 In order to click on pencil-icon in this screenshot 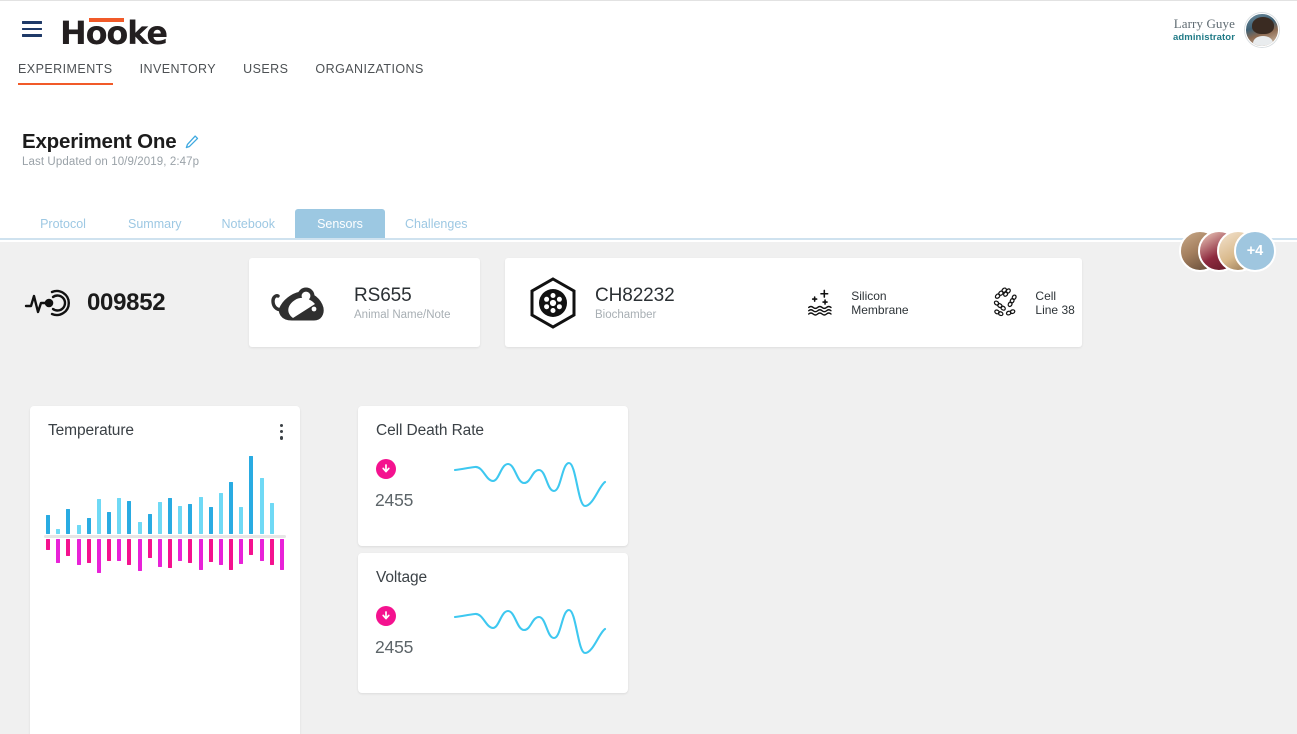, I will do `click(192, 142)`.